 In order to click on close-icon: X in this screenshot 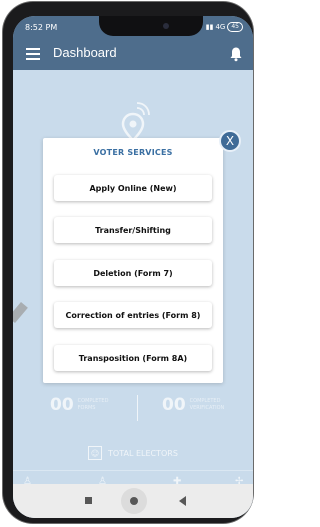, I will do `click(230, 141)`.